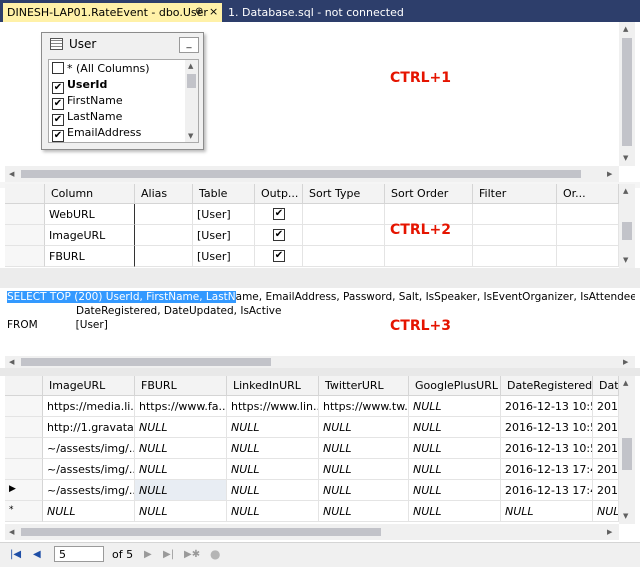  What do you see at coordinates (90, 194) in the screenshot?
I see `criteria-column-header: Column` at bounding box center [90, 194].